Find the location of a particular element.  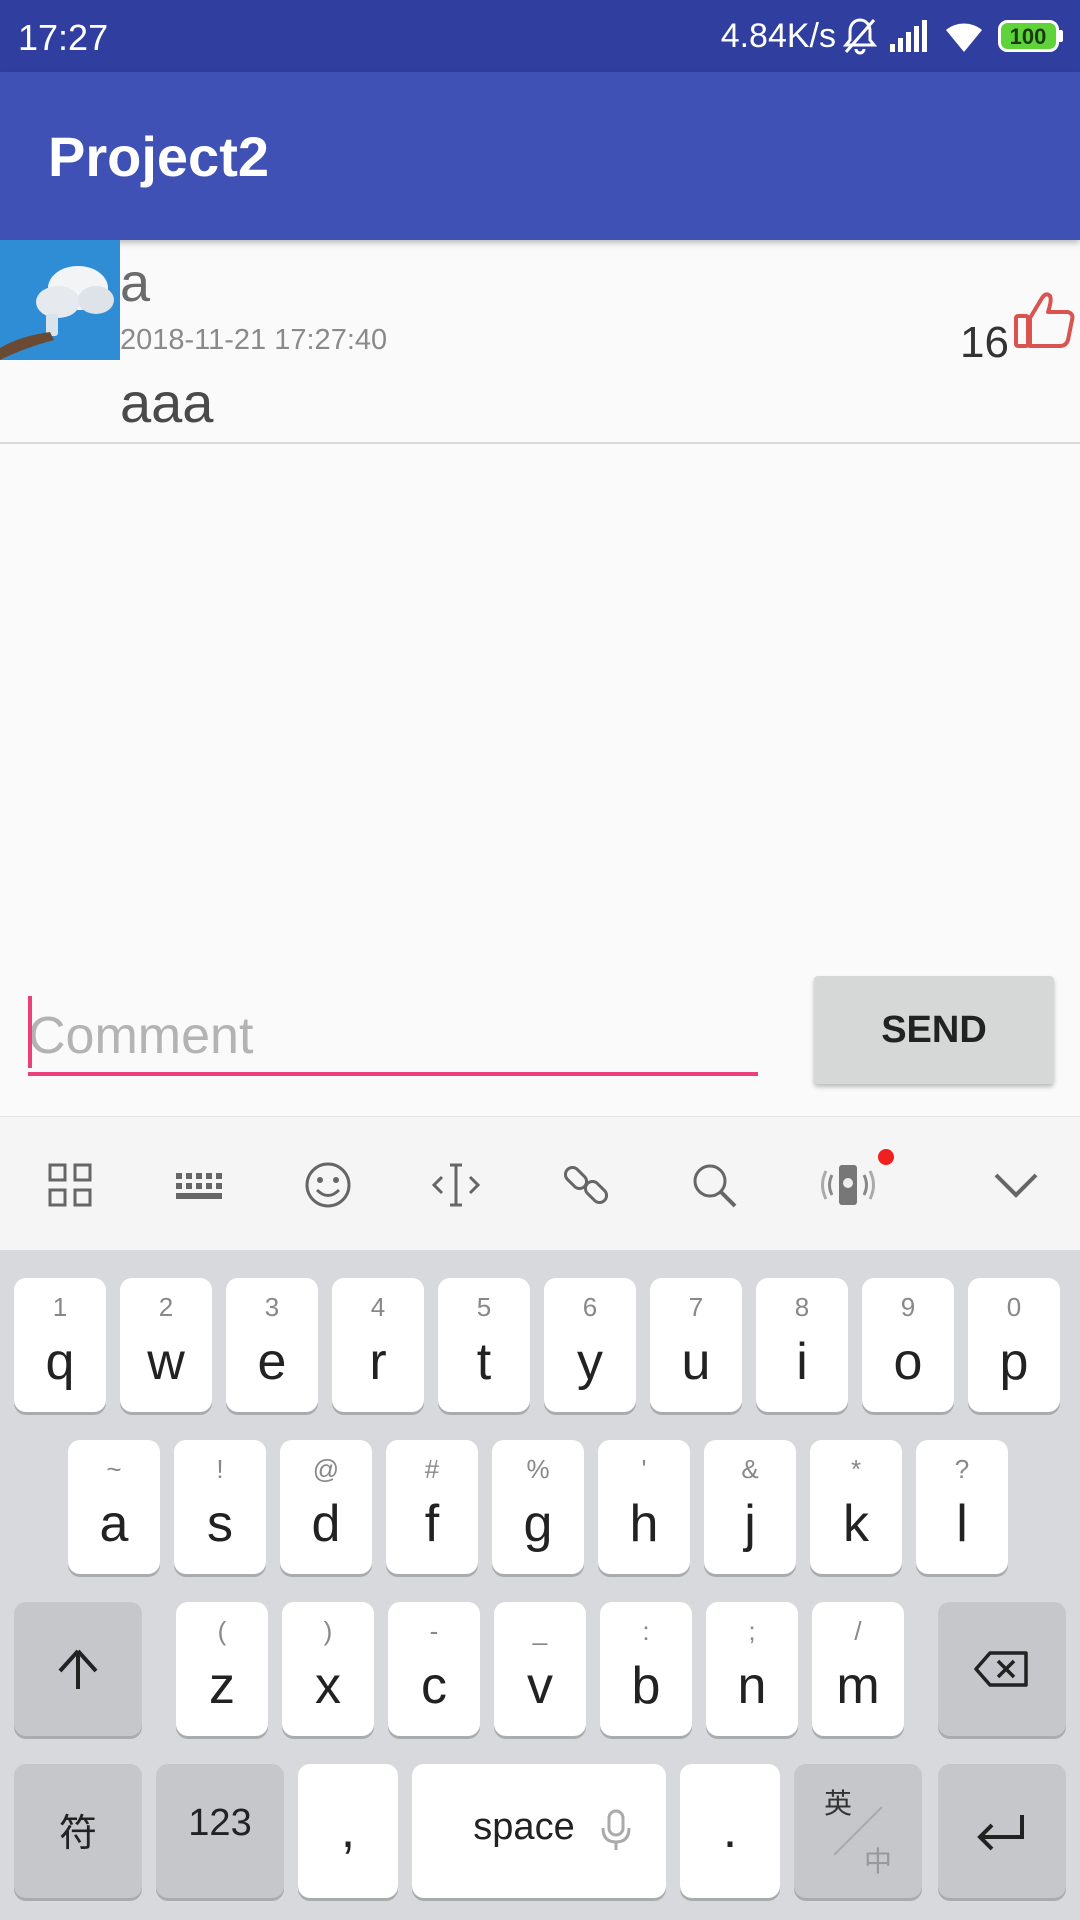

shift-key is located at coordinates (78, 1669).